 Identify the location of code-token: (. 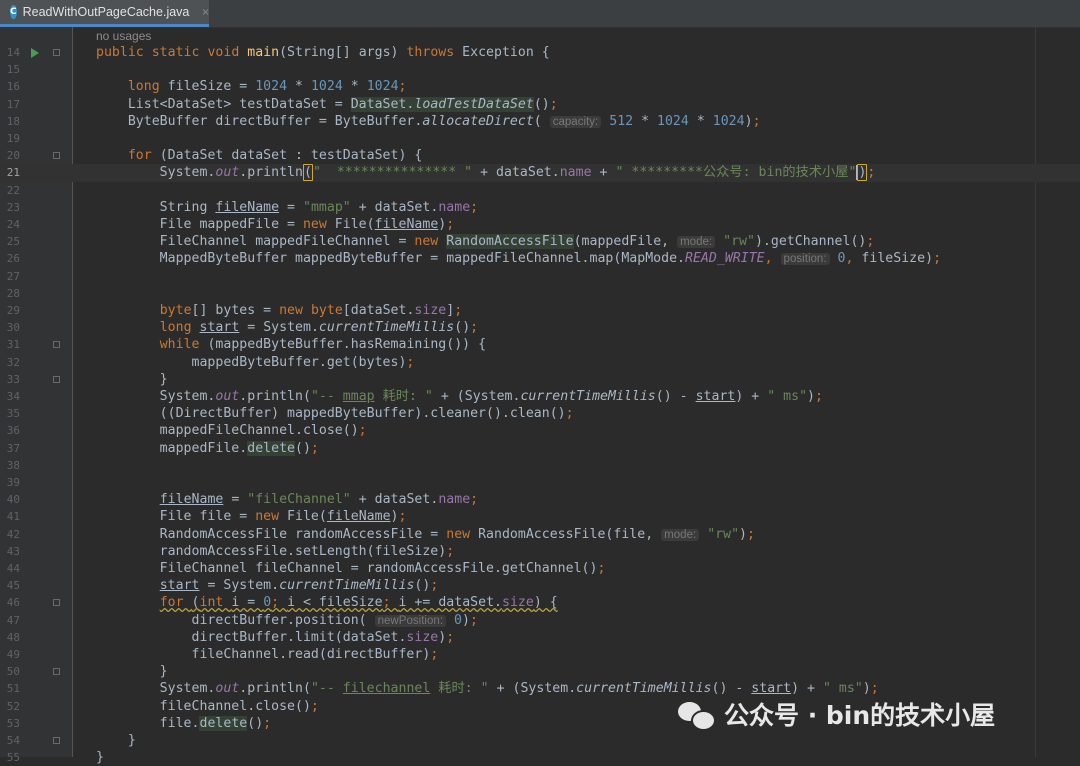
(541, 121).